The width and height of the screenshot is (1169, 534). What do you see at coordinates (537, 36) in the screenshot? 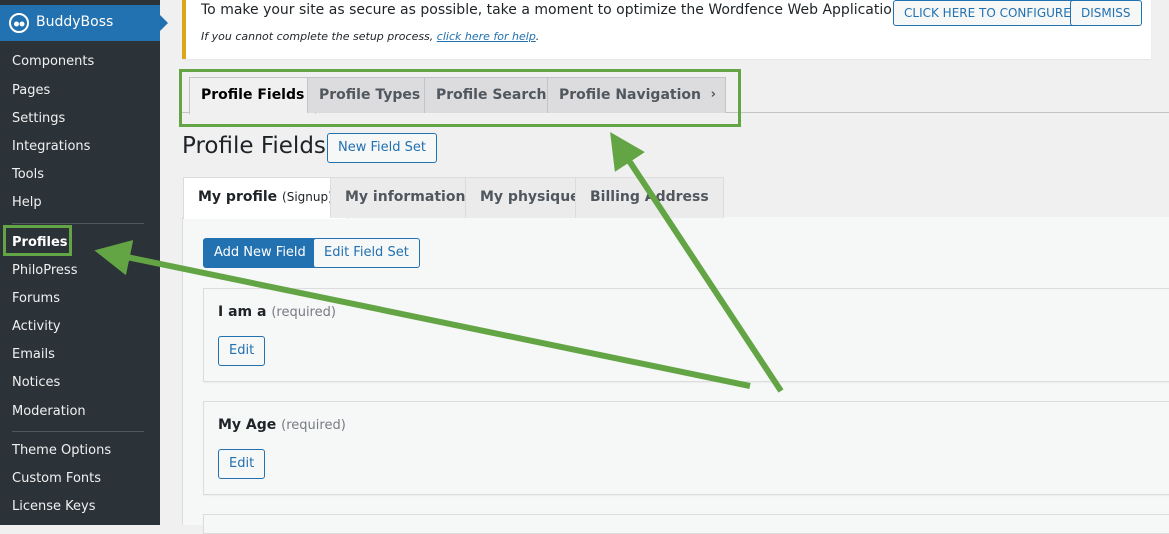
I see `notice-subtext-suffix: .` at bounding box center [537, 36].